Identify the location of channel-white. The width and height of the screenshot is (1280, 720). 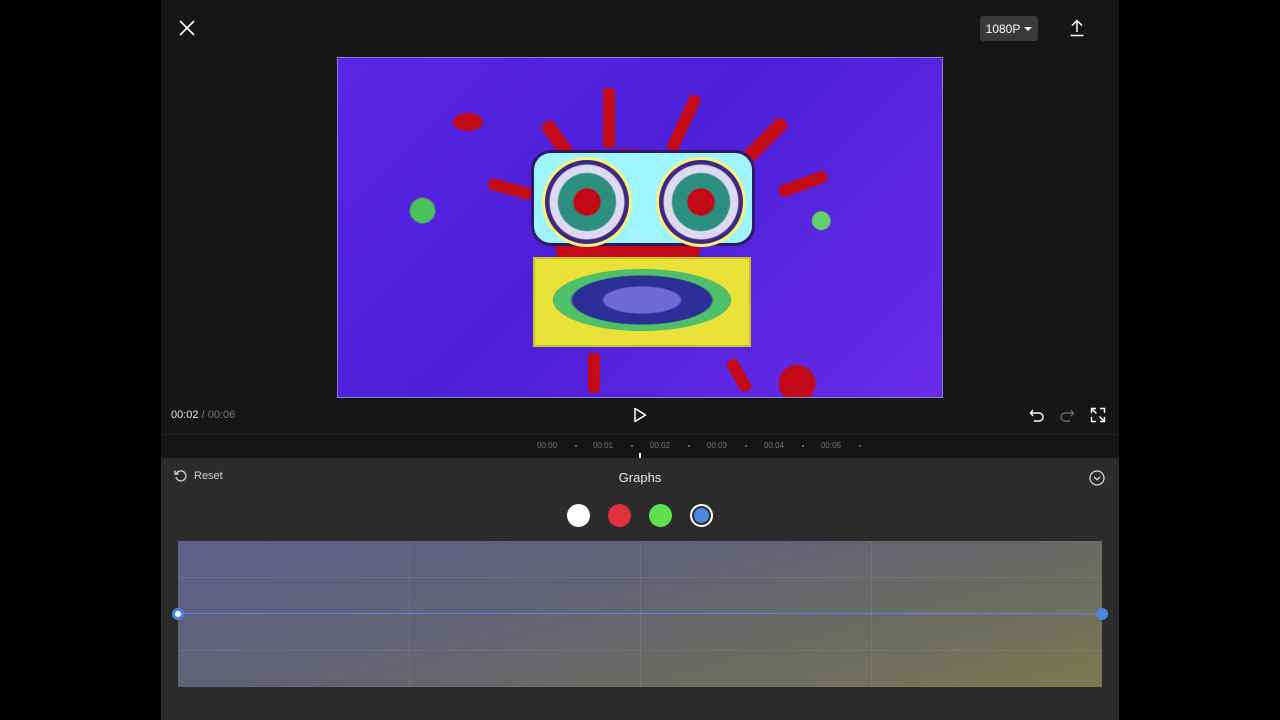
(578, 515).